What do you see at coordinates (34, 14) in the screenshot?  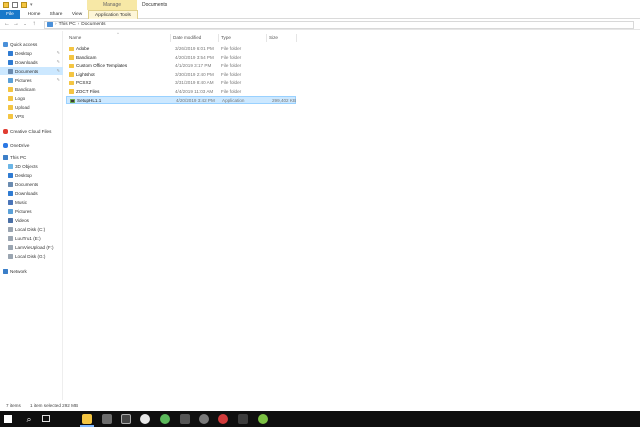 I see `tab-home: Home` at bounding box center [34, 14].